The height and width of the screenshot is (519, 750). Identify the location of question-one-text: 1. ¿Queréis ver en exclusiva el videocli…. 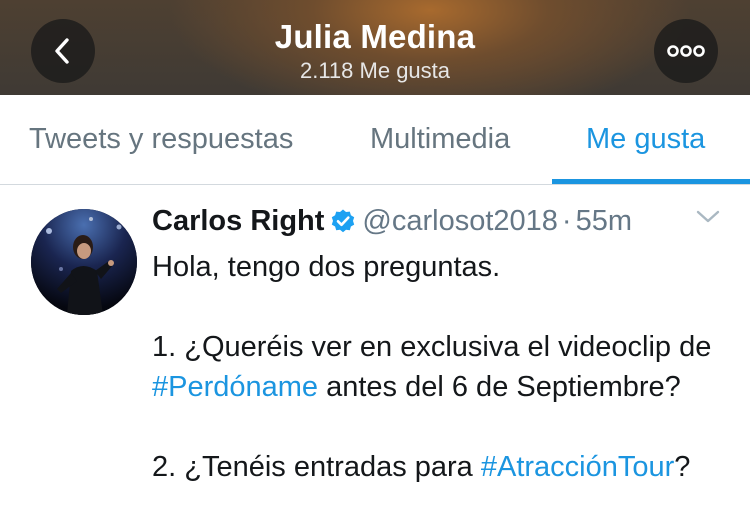
(436, 347).